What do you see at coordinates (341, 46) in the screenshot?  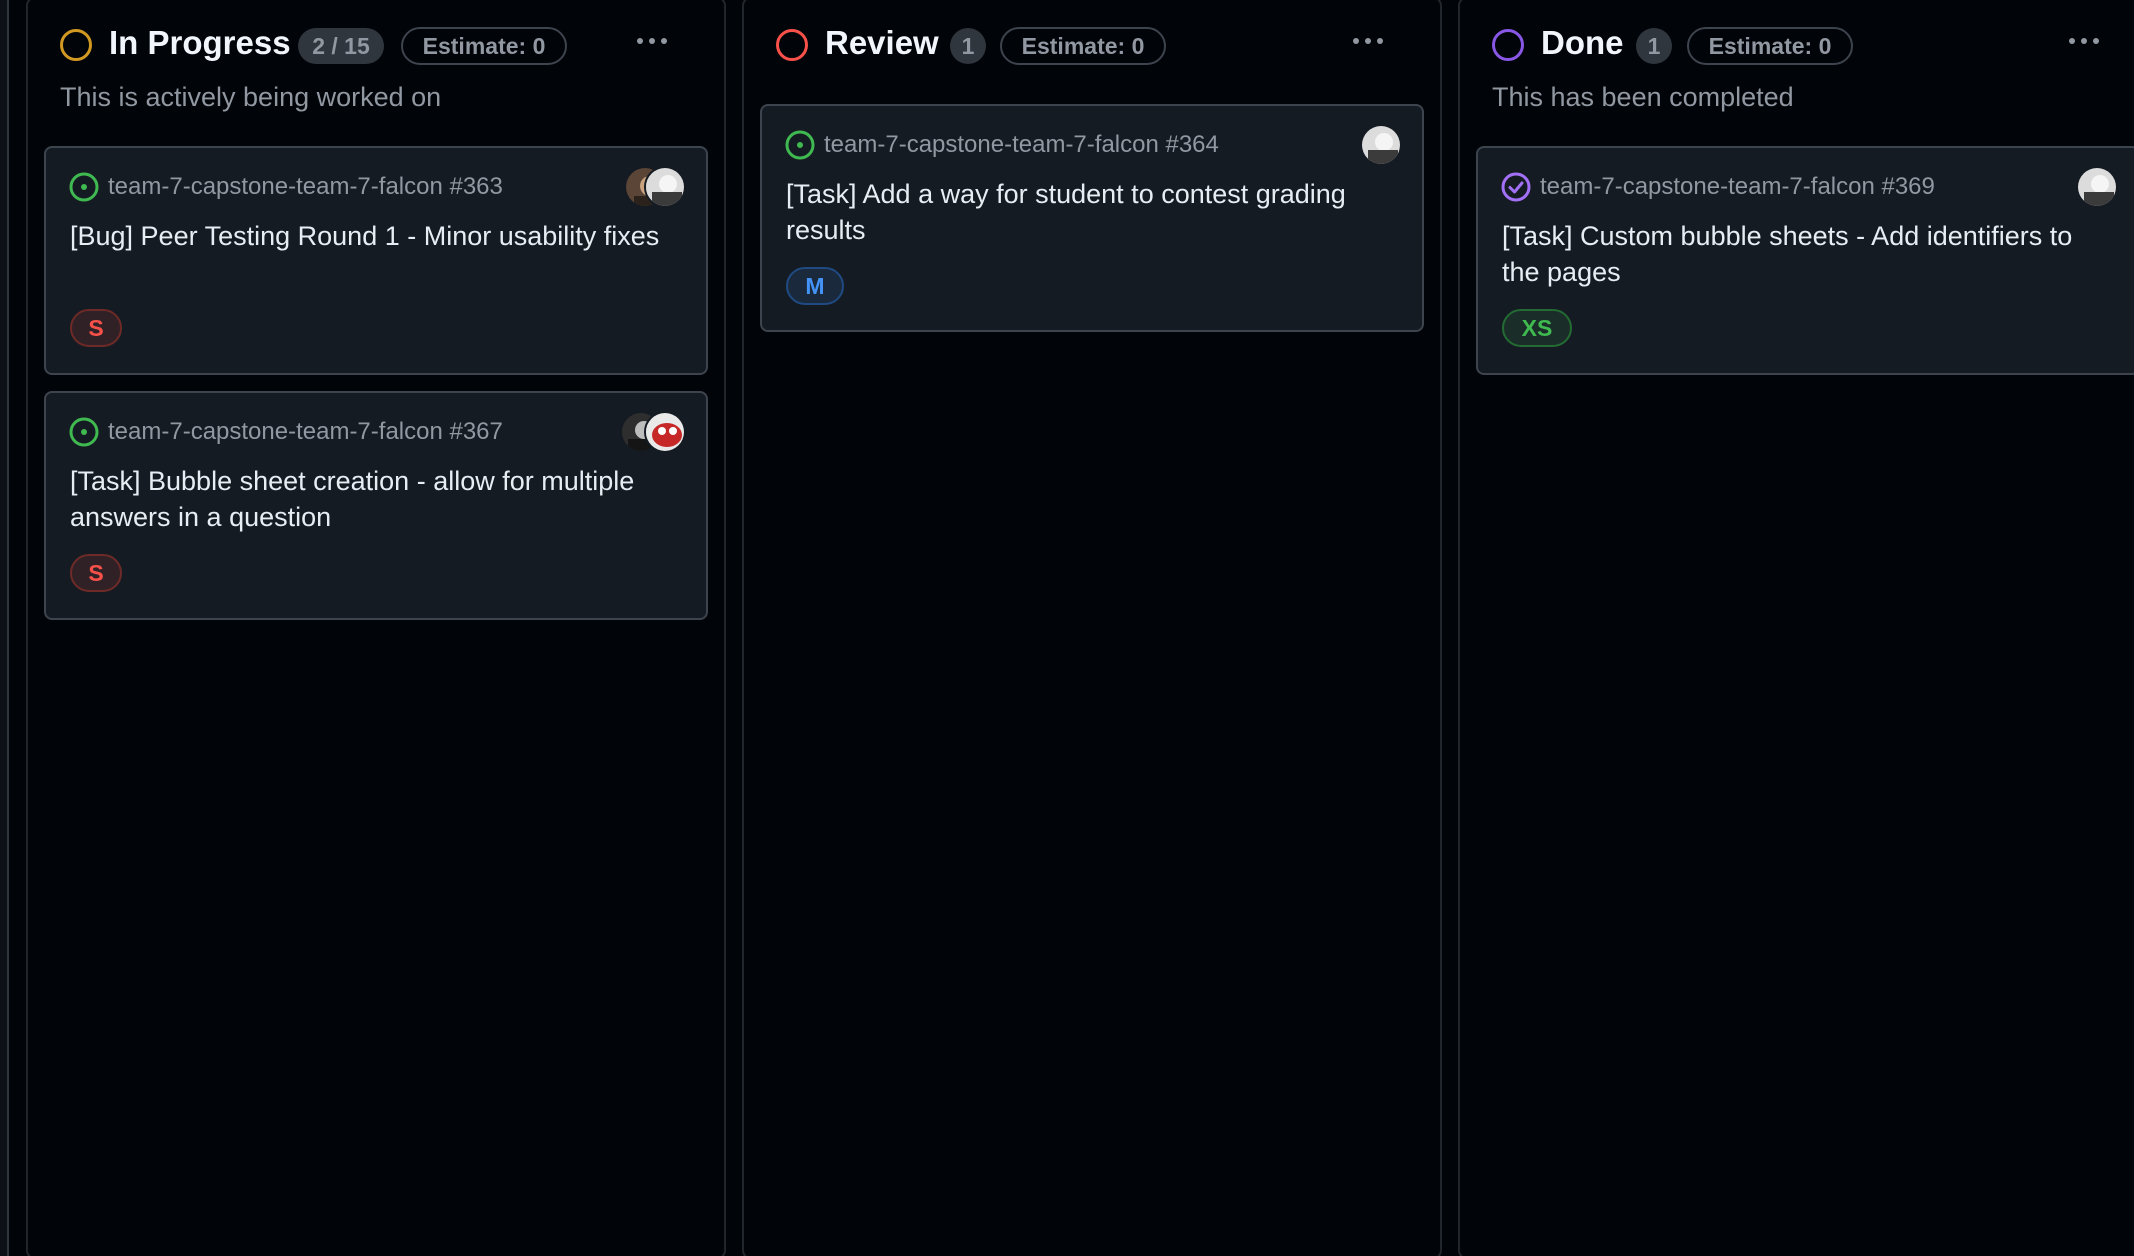 I see `item-count-badge: 2 / 15` at bounding box center [341, 46].